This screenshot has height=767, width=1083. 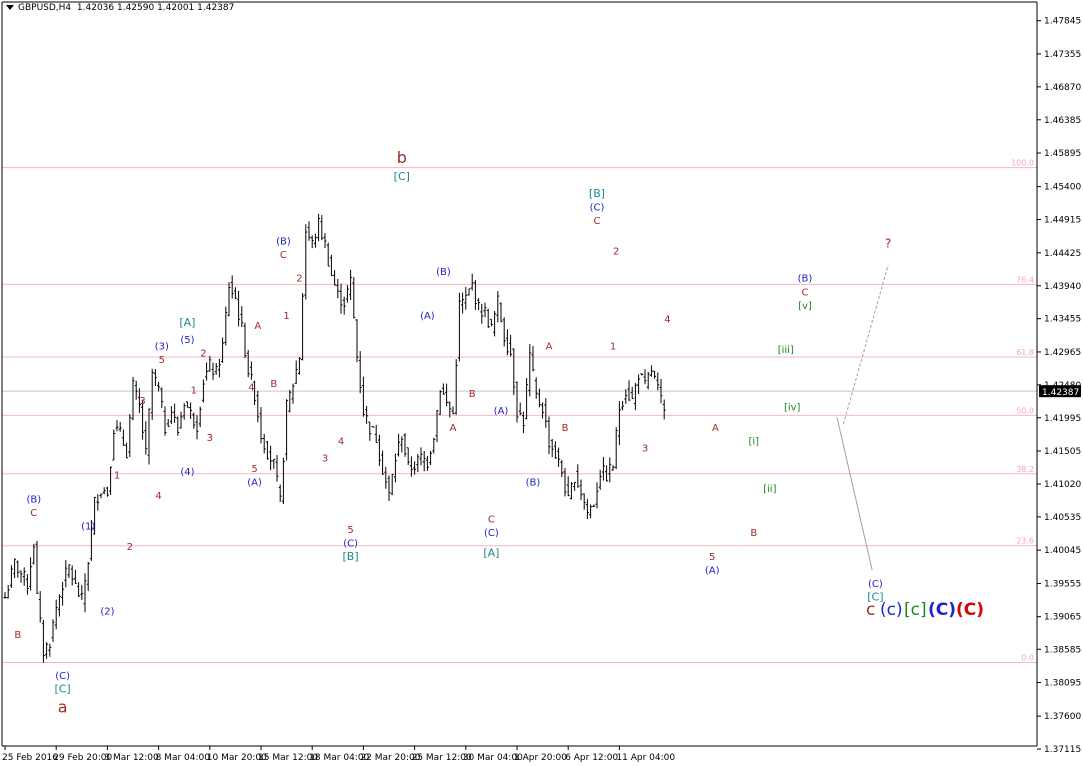 What do you see at coordinates (1025, 469) in the screenshot?
I see `fib-label-4: 38.2` at bounding box center [1025, 469].